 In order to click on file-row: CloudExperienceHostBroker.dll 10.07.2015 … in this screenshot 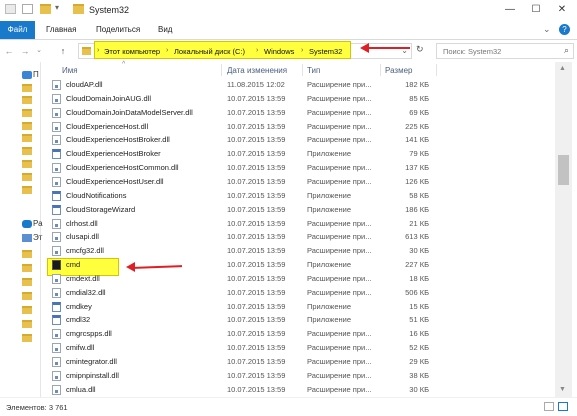, I will do `click(297, 140)`.